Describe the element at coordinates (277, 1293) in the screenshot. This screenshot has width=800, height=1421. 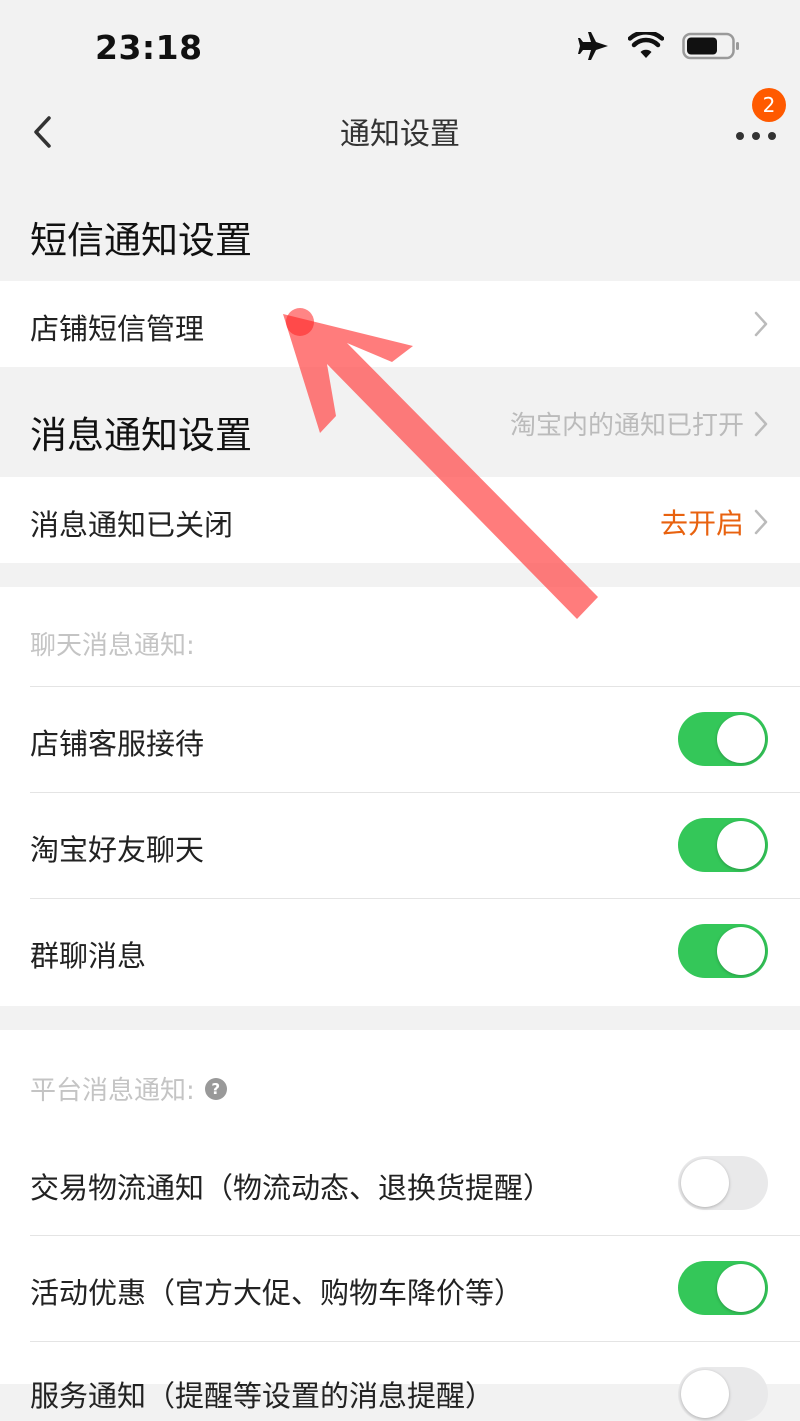
I see `platform-item-label: 活动优惠（官方大促、购物车降价等）` at that location.